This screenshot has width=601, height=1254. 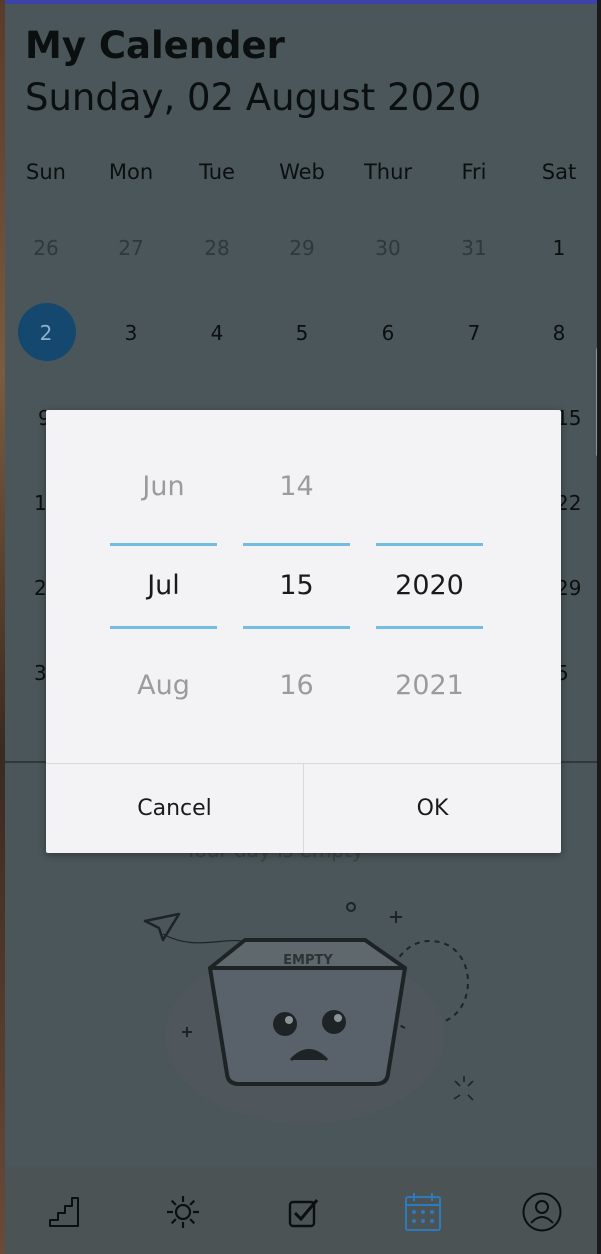 What do you see at coordinates (429, 627) in the screenshot?
I see `year-picker-bottom-line` at bounding box center [429, 627].